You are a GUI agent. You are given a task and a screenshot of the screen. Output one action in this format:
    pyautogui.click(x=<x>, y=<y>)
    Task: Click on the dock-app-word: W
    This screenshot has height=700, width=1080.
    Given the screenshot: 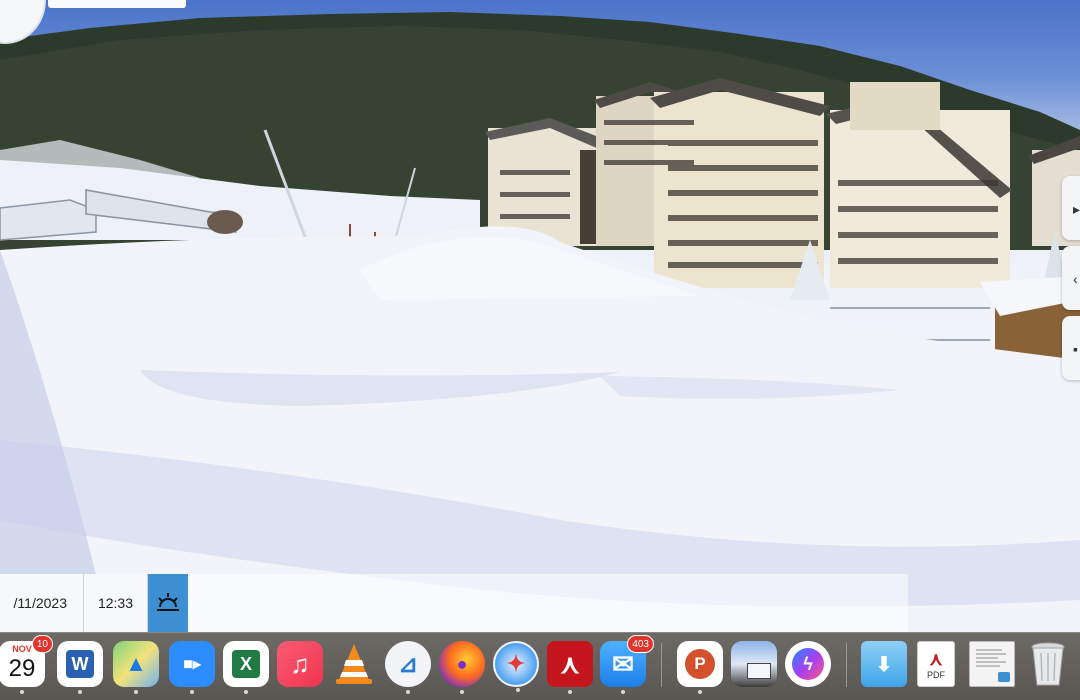 What is the action you would take?
    pyautogui.click(x=80, y=667)
    